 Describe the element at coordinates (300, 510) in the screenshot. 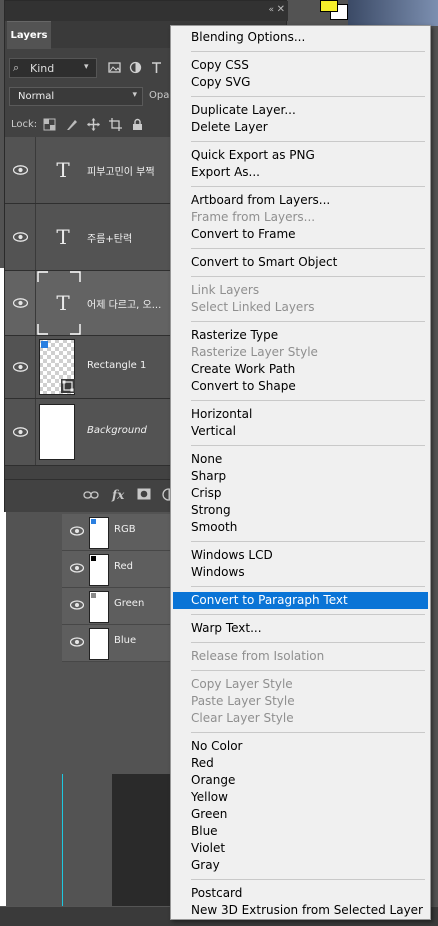

I see `menu-item-strong: Strong` at that location.